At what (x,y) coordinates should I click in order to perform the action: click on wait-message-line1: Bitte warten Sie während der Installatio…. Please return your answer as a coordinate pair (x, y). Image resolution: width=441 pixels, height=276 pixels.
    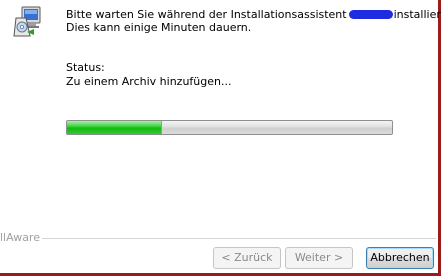
    Looking at the image, I should click on (253, 14).